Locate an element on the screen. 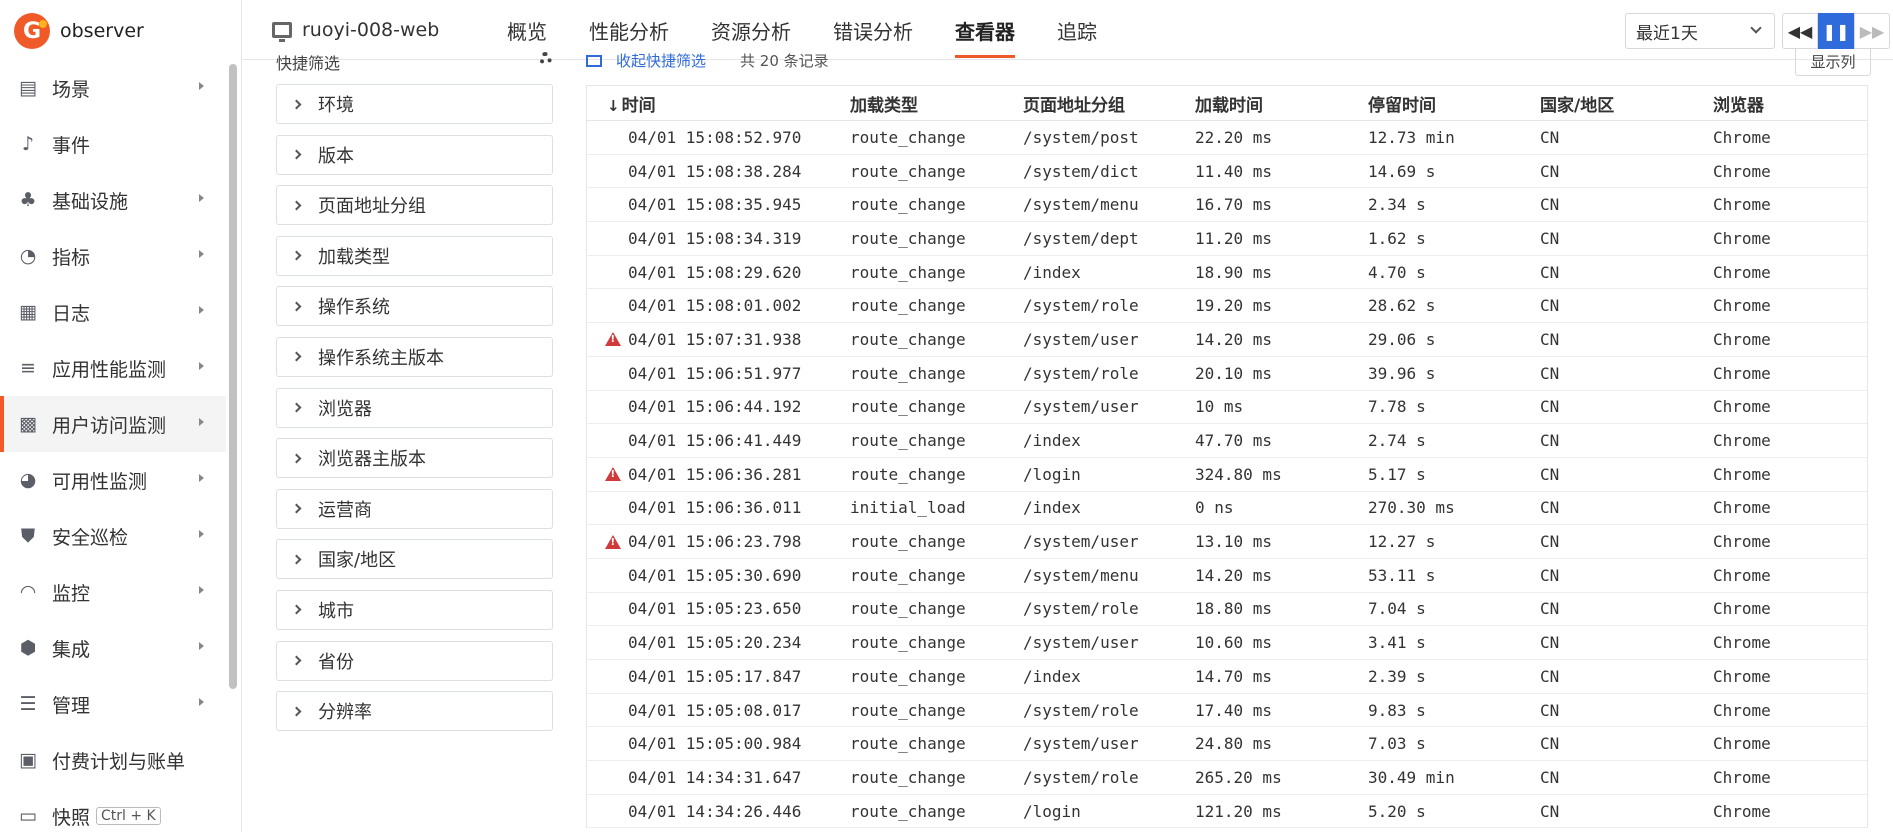  sidebar-item: ▦ 日志 is located at coordinates (113, 312).